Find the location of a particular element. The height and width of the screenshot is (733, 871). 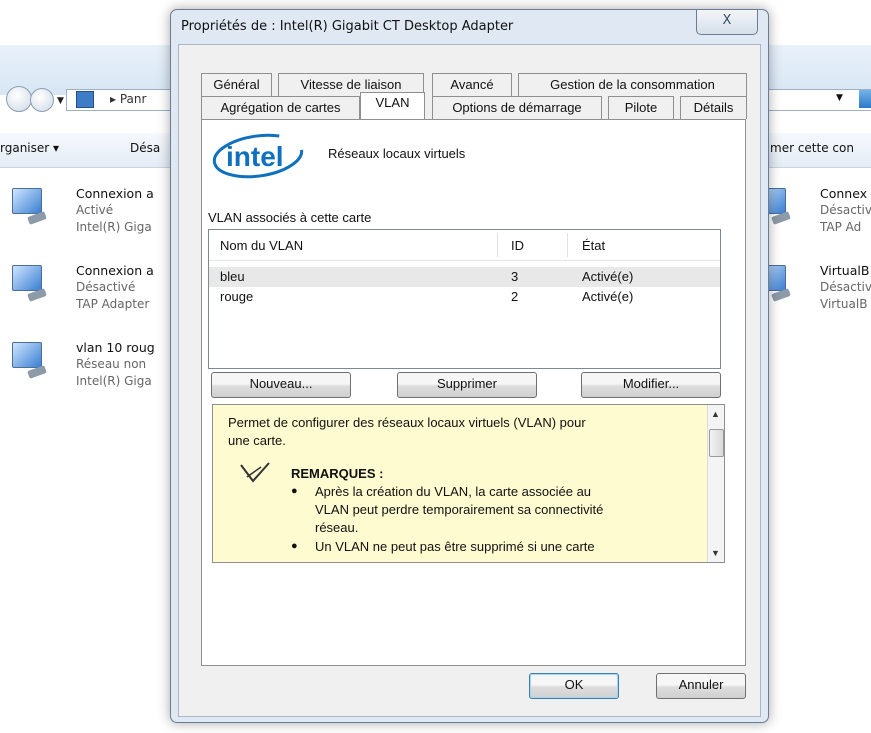

close-button: X is located at coordinates (727, 22).